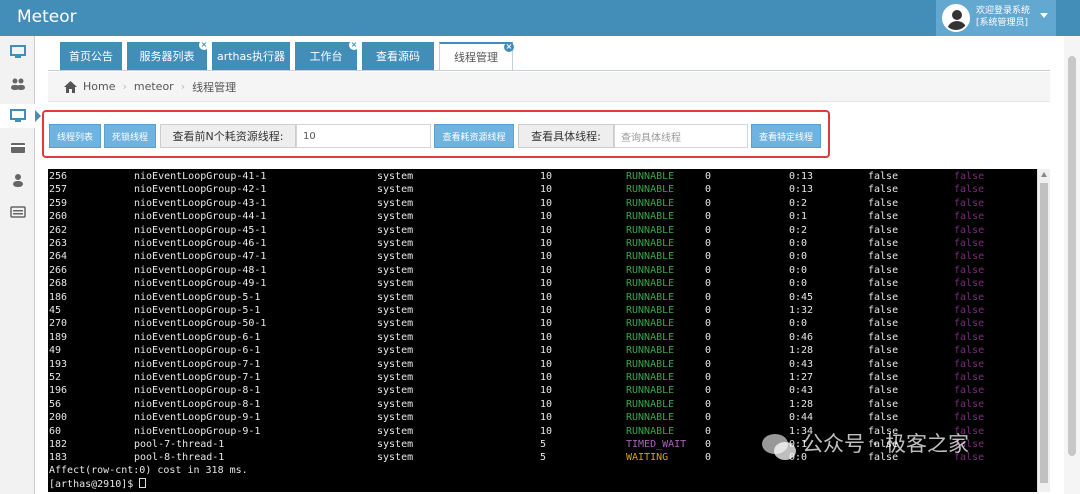 This screenshot has height=494, width=1080. What do you see at coordinates (200, 243) in the screenshot?
I see `thread-name: nioEventLoopGroup-46-1` at bounding box center [200, 243].